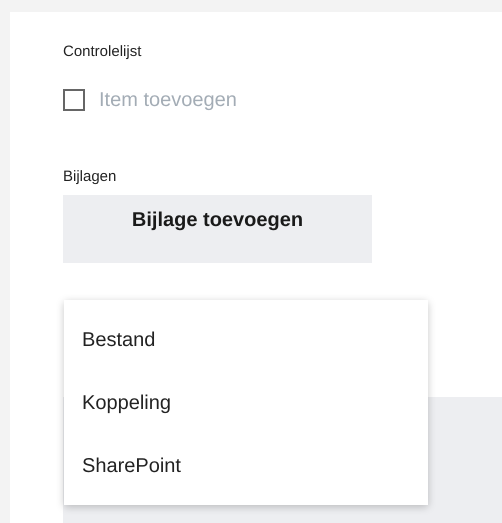 This screenshot has width=502, height=523. Describe the element at coordinates (246, 339) in the screenshot. I see `menu-item: Bestand` at that location.